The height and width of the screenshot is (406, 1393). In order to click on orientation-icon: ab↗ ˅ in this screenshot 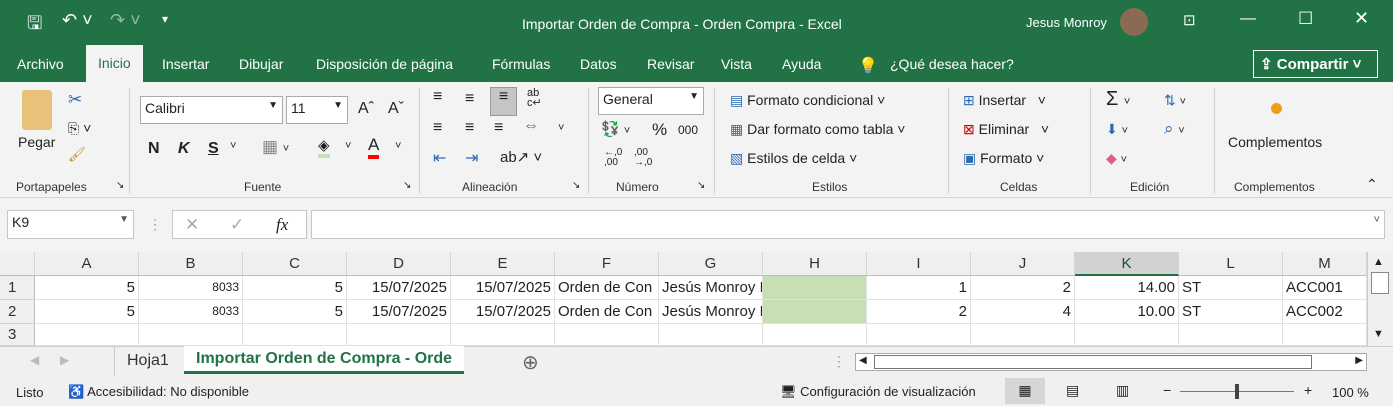, I will do `click(521, 157)`.